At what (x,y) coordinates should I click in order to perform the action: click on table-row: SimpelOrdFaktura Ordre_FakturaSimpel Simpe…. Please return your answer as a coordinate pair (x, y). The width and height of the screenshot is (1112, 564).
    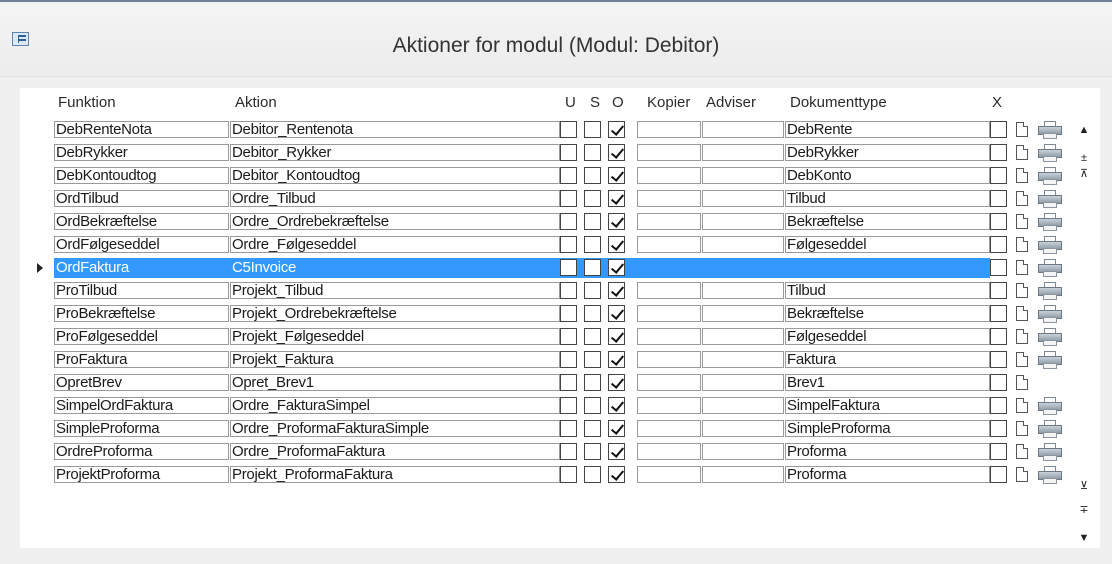
    Looking at the image, I should click on (558, 406).